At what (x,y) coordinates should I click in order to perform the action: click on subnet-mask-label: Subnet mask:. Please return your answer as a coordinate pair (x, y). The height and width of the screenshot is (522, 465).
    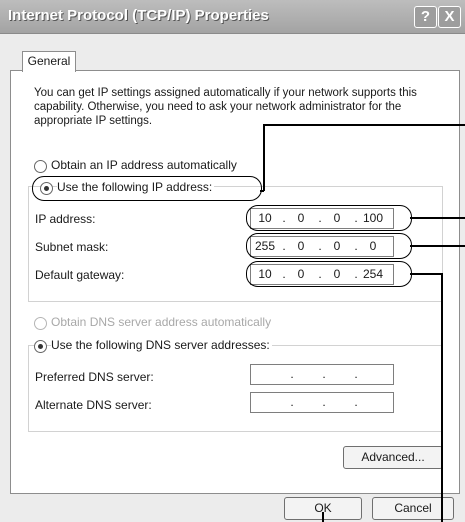
    Looking at the image, I should click on (72, 247).